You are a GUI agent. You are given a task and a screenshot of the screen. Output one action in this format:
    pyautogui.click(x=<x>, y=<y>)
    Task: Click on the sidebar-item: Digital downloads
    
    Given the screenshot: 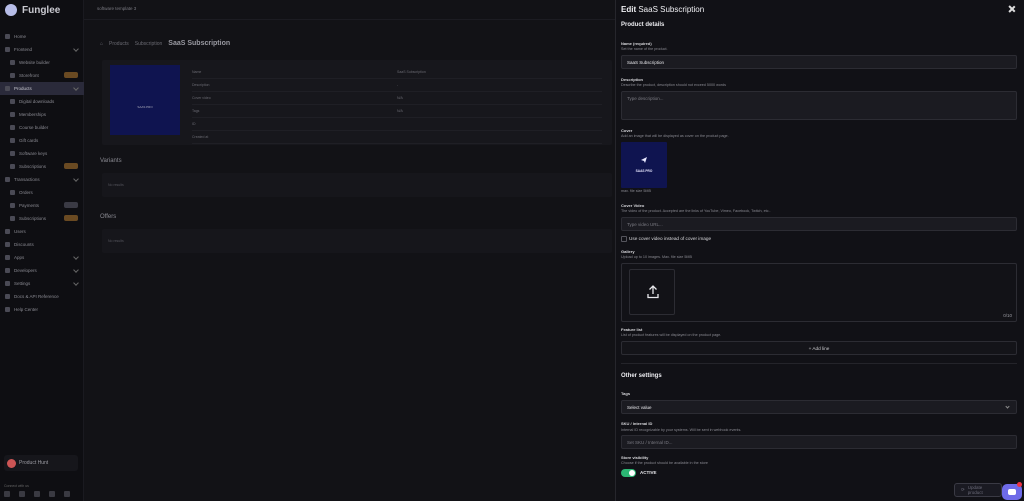 What is the action you would take?
    pyautogui.click(x=42, y=101)
    